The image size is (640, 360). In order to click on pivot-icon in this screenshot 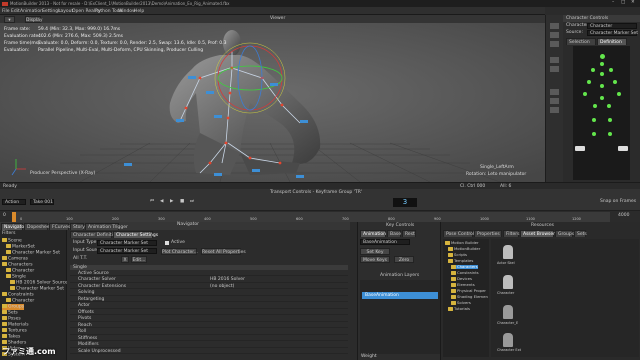, I will do `click(554, 60)`.